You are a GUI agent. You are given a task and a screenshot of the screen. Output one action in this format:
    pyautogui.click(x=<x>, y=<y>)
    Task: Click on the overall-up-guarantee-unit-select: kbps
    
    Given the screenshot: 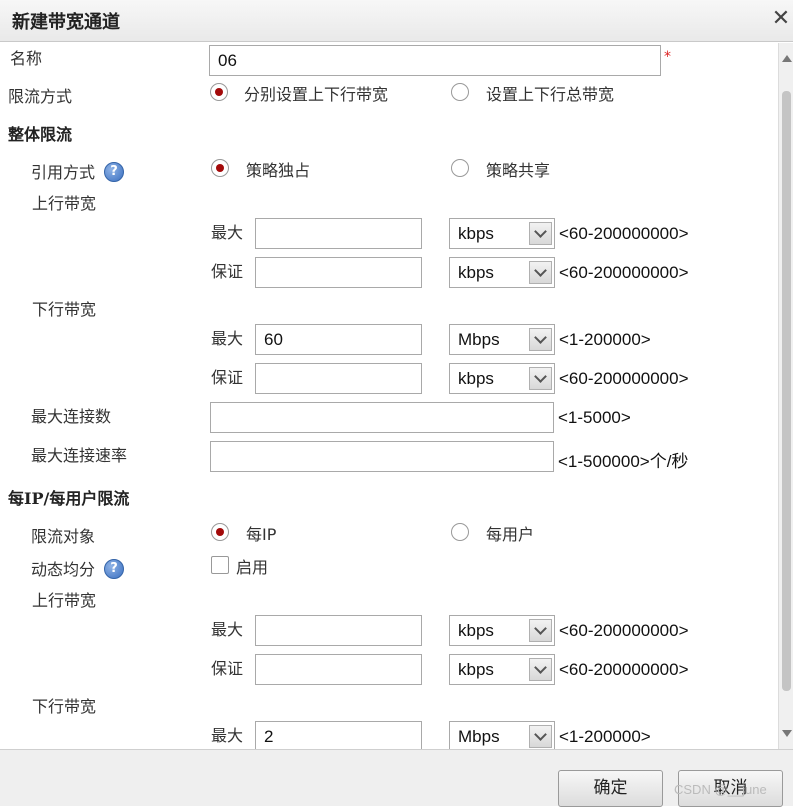 What is the action you would take?
    pyautogui.click(x=502, y=272)
    